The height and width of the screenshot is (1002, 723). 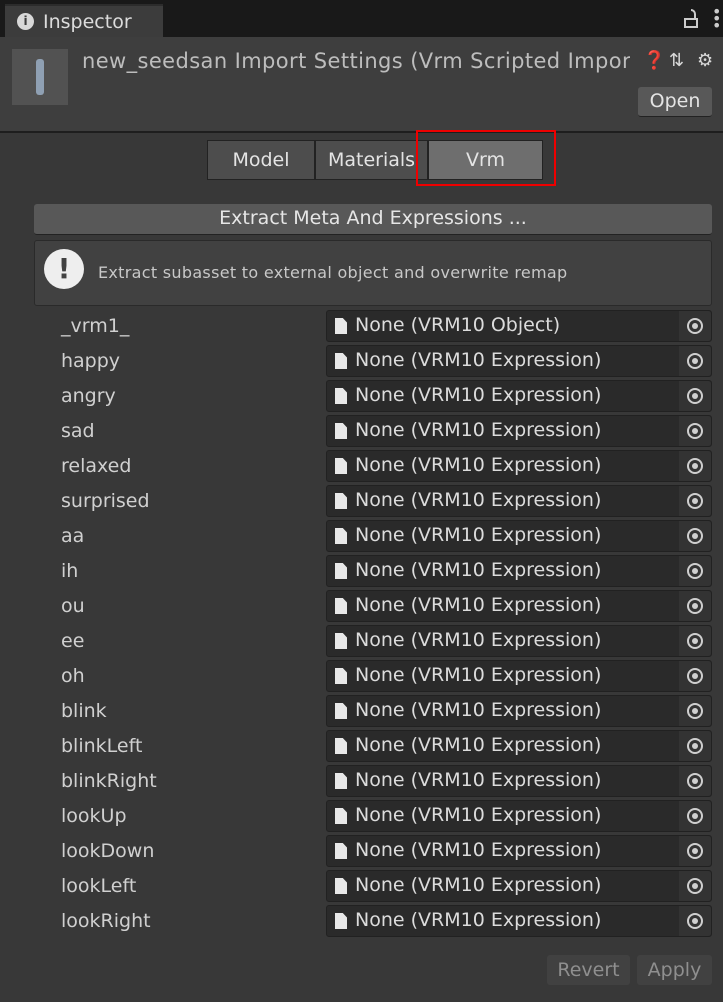 What do you see at coordinates (64, 269) in the screenshot?
I see `warning-icon: !` at bounding box center [64, 269].